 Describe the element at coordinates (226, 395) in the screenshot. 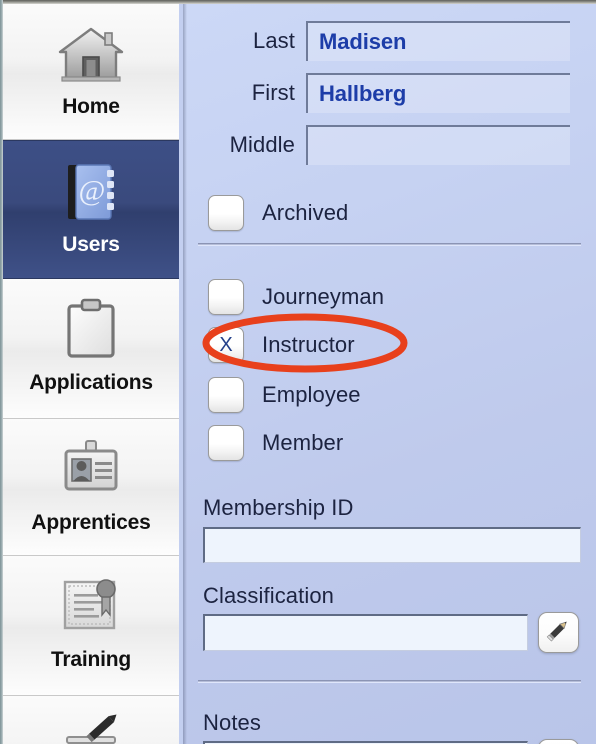

I see `employee-checkbox` at that location.